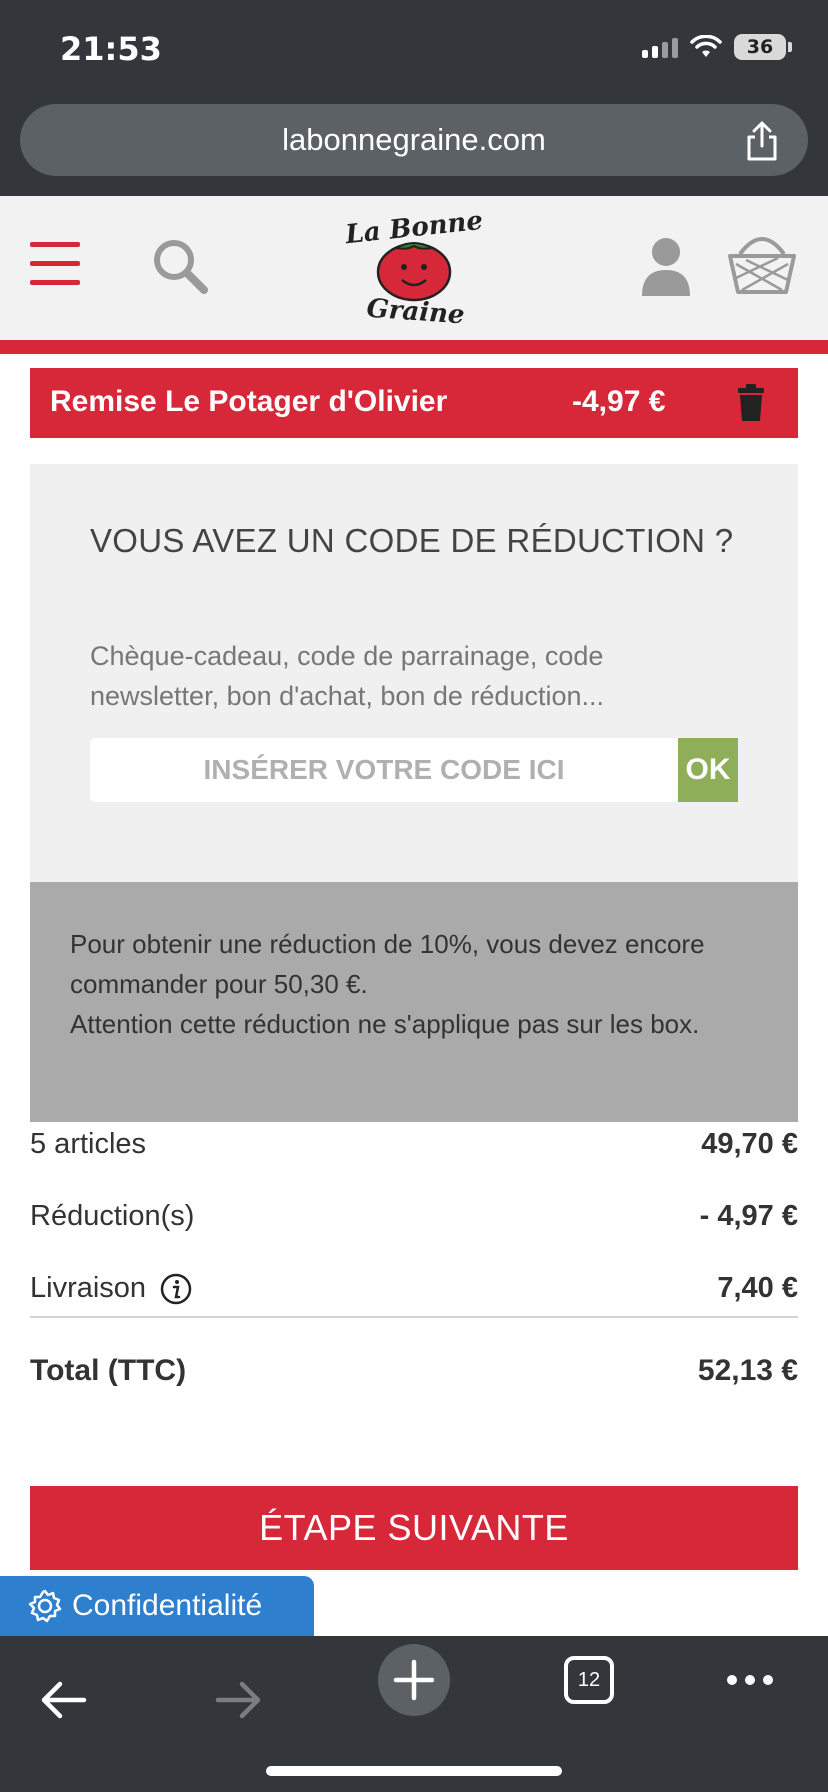 This screenshot has width=828, height=1792. I want to click on battery-indicator: 36, so click(760, 47).